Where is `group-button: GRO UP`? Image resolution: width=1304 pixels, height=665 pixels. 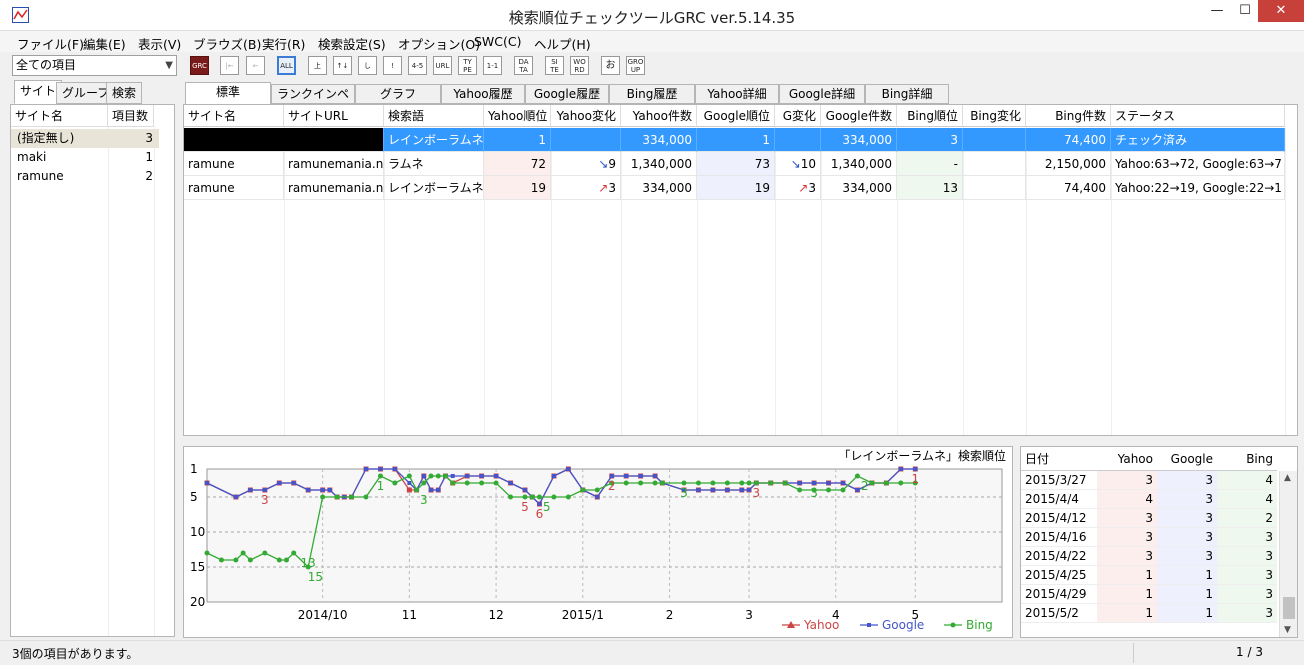 group-button: GRO UP is located at coordinates (635, 65).